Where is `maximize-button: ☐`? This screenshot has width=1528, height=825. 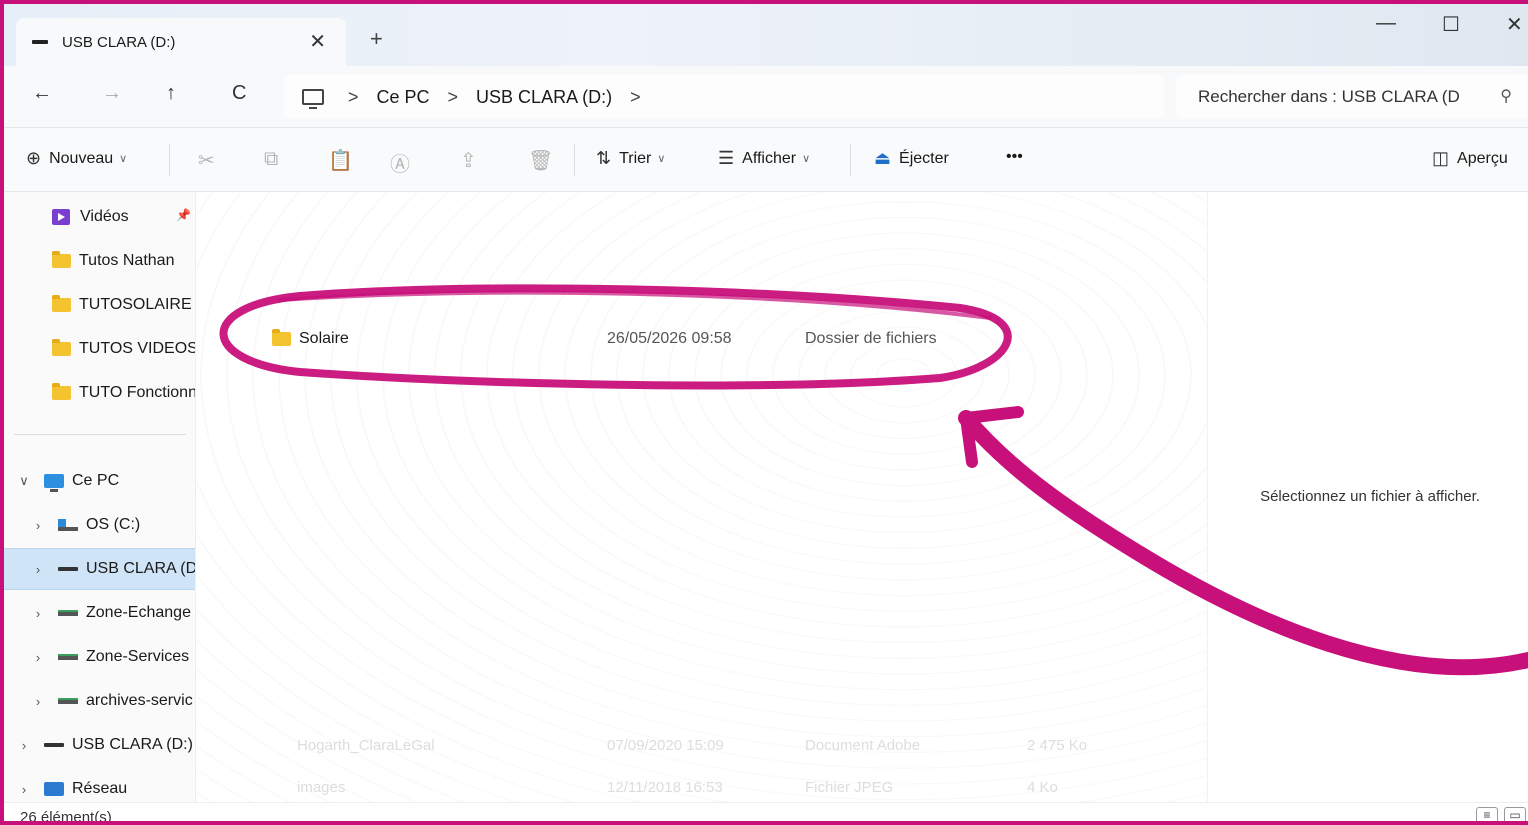
maximize-button: ☐ is located at coordinates (1451, 24).